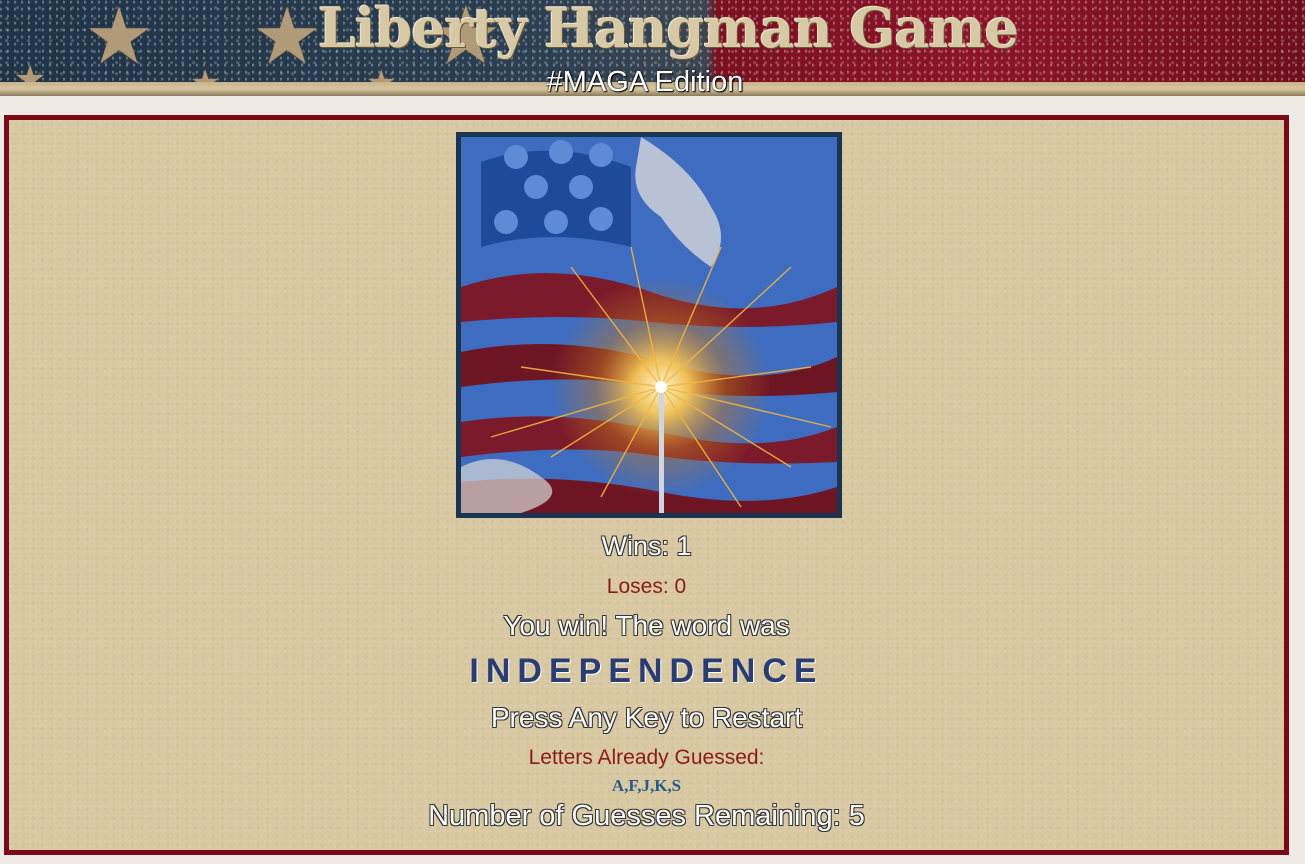 This screenshot has width=1305, height=864. What do you see at coordinates (646, 757) in the screenshot?
I see `guessed-letters-label: Letters Already Guessed:` at bounding box center [646, 757].